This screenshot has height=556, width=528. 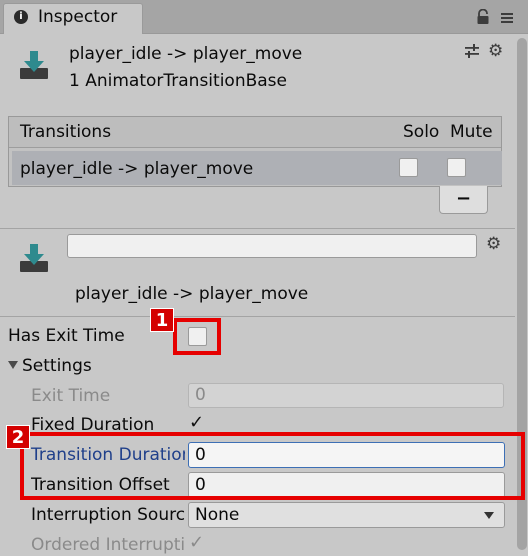 What do you see at coordinates (198, 422) in the screenshot?
I see `fixed-duration-checkbox: ✓` at bounding box center [198, 422].